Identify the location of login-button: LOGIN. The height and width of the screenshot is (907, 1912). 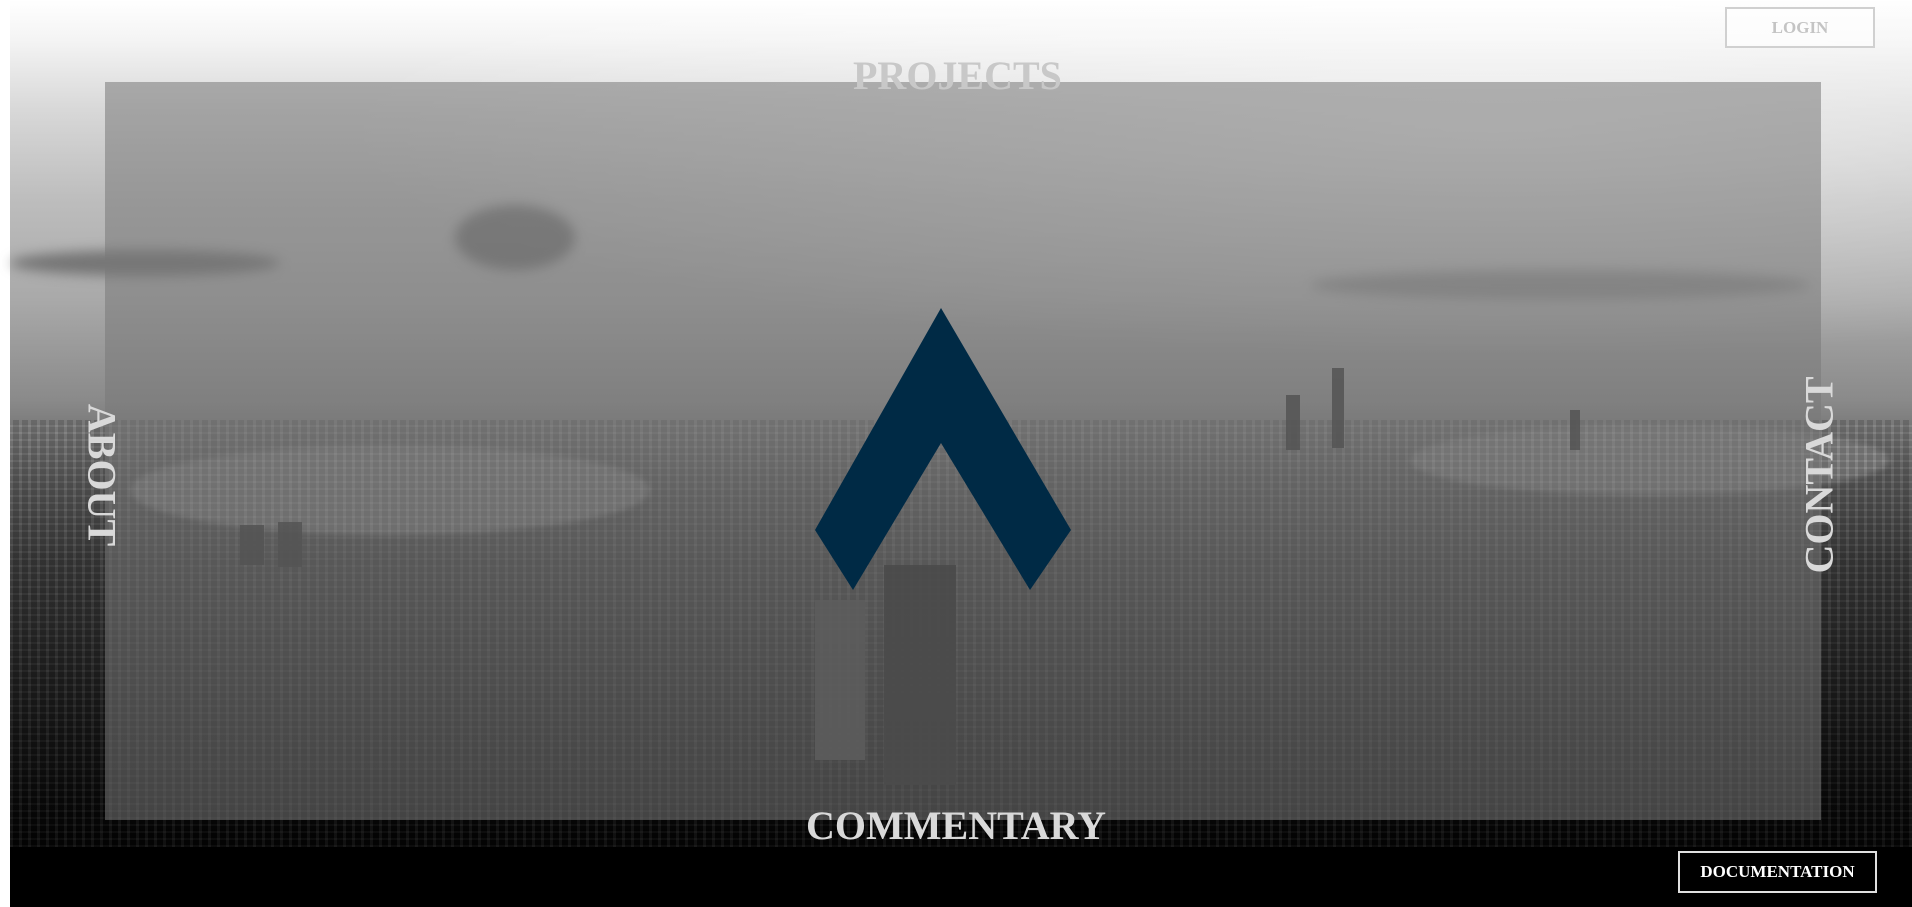
(1800, 27).